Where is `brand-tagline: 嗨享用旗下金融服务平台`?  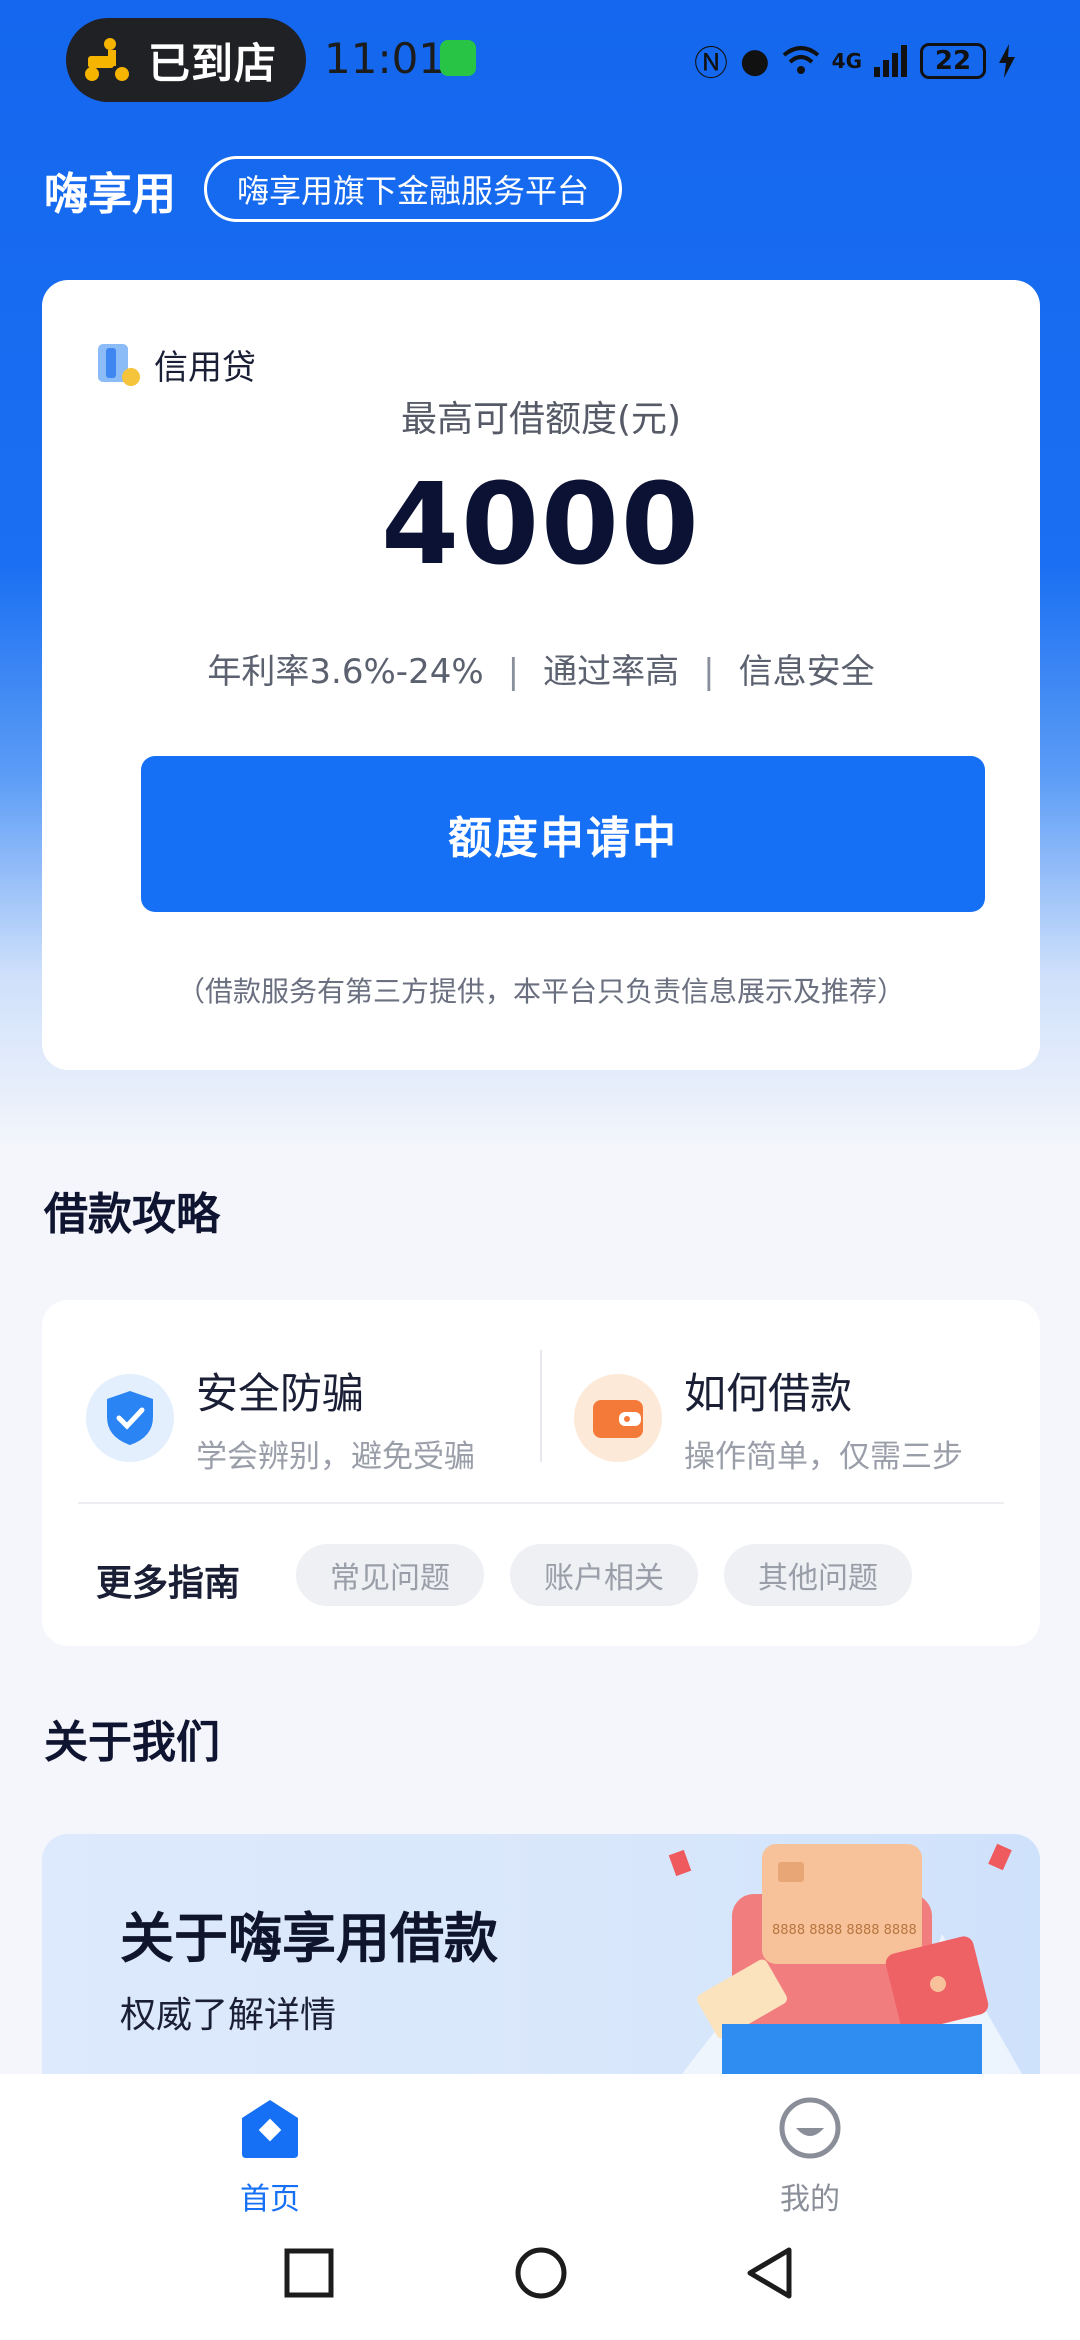 brand-tagline: 嗨享用旗下金融服务平台 is located at coordinates (413, 189).